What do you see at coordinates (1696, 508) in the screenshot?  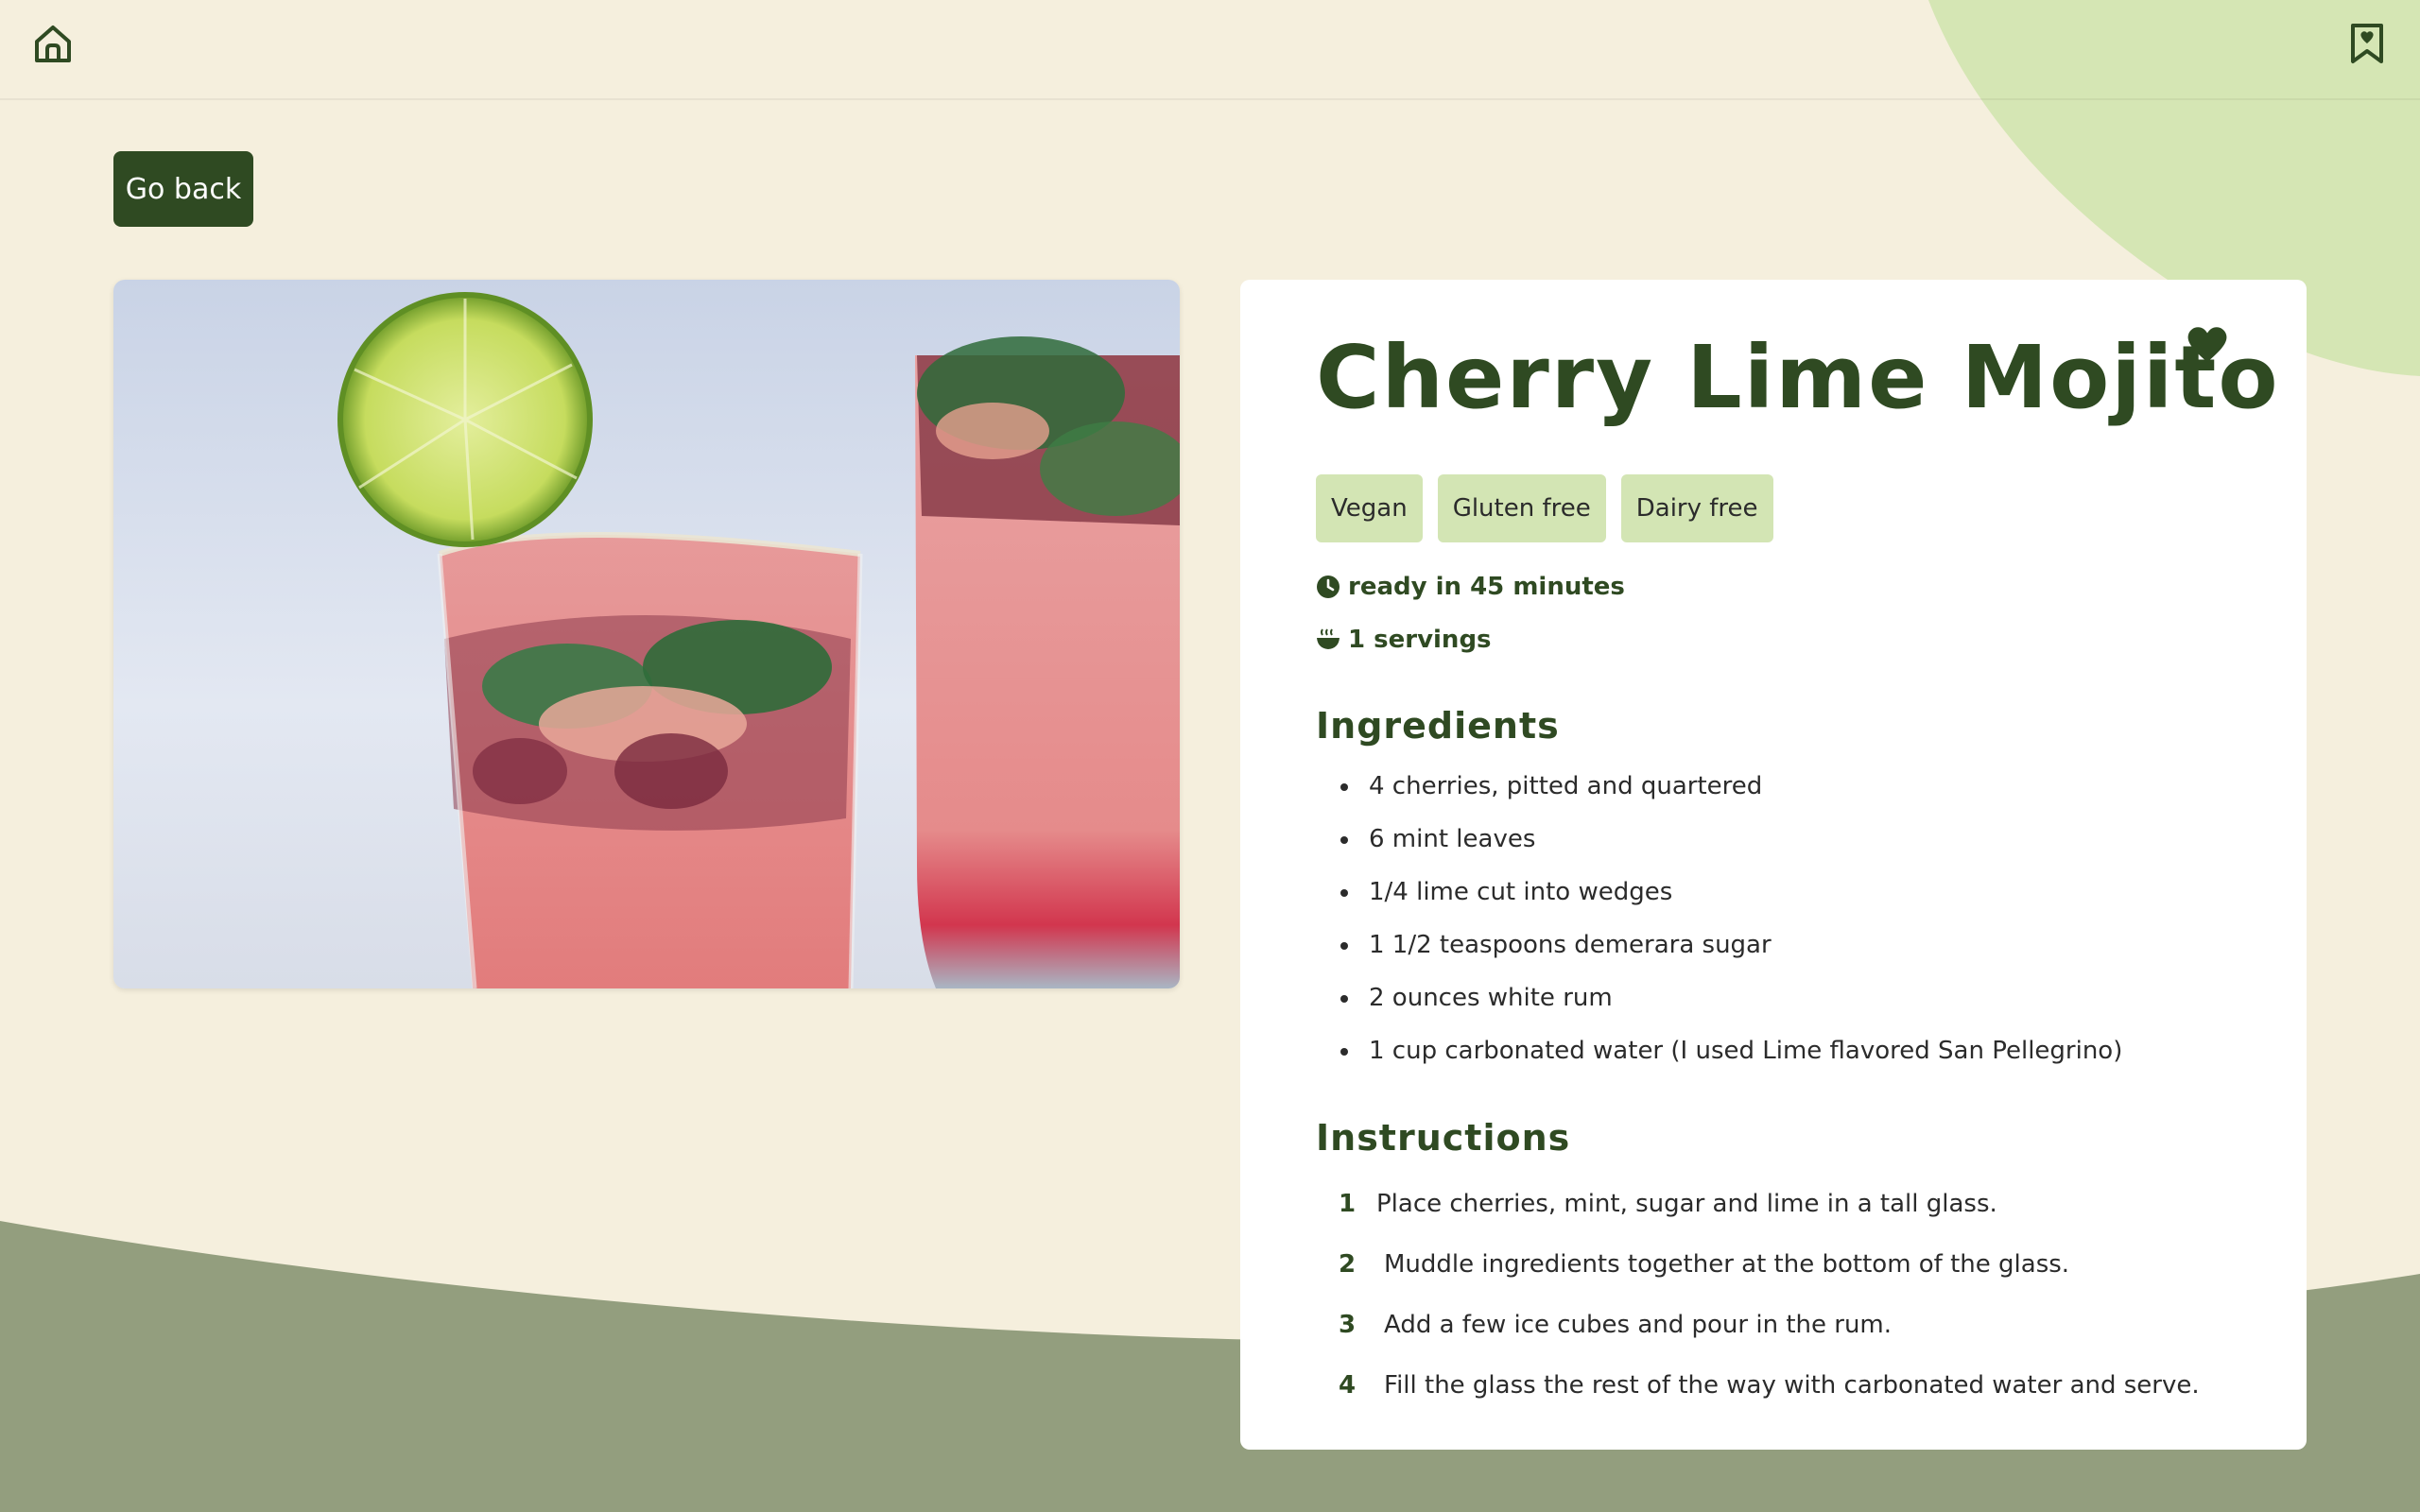 I see `tag-dairy-free: Dairy free` at bounding box center [1696, 508].